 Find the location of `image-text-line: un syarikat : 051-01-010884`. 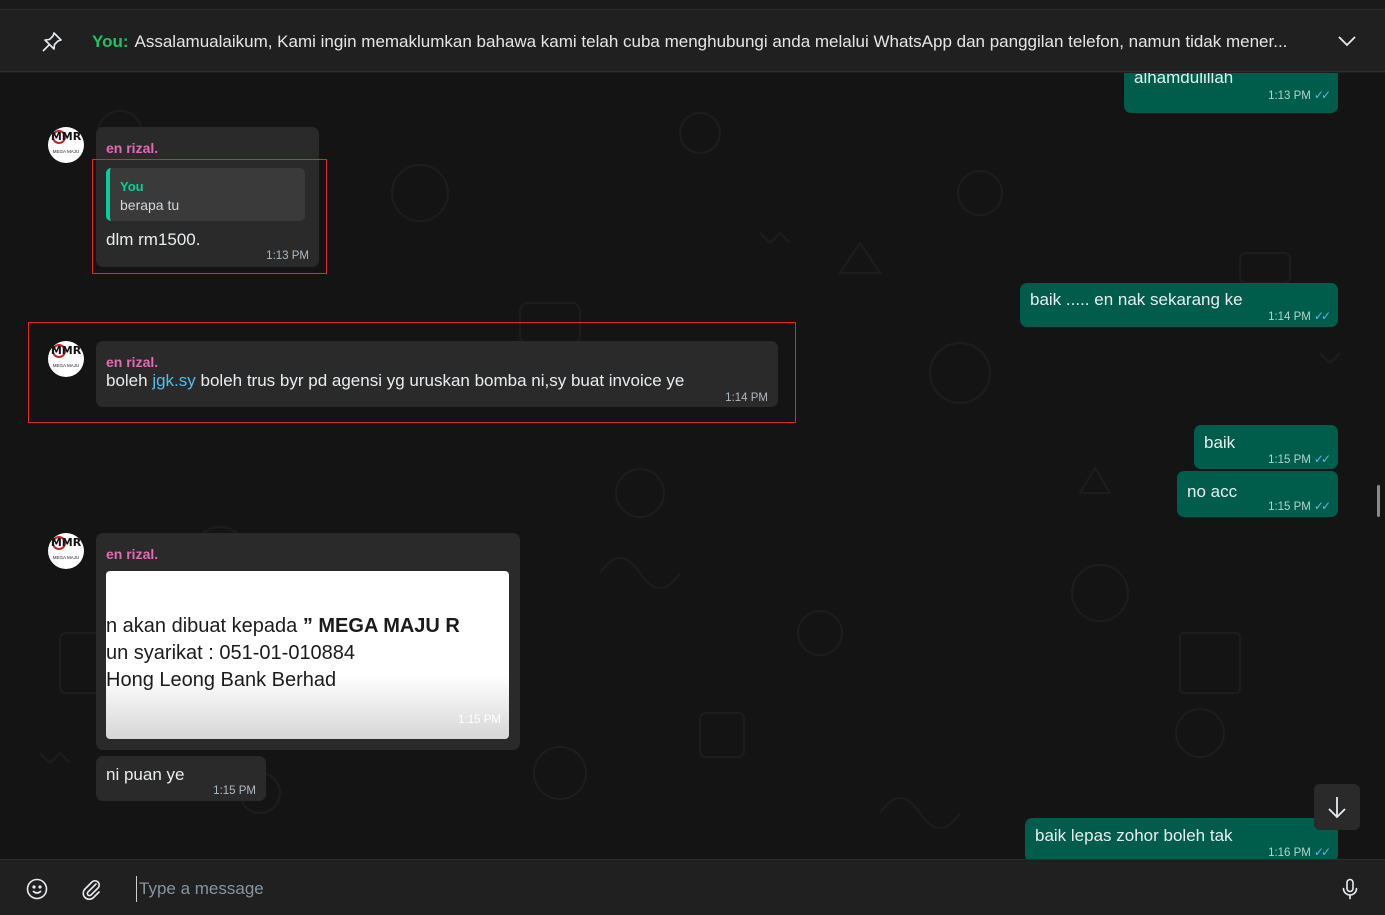

image-text-line: un syarikat : 051-01-010884 is located at coordinates (231, 653).